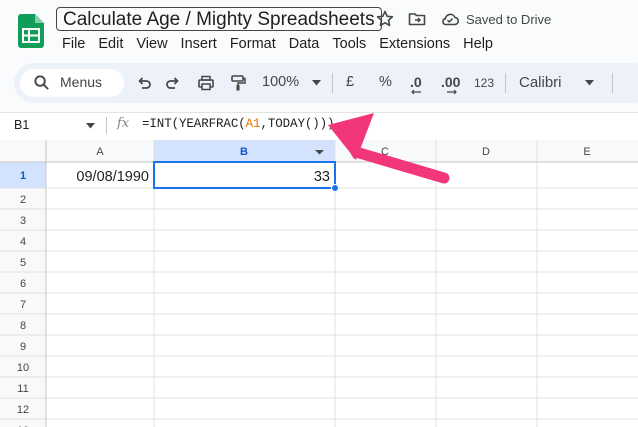 The height and width of the screenshot is (427, 638). Describe the element at coordinates (586, 152) in the screenshot. I see `column-header-e: E` at that location.